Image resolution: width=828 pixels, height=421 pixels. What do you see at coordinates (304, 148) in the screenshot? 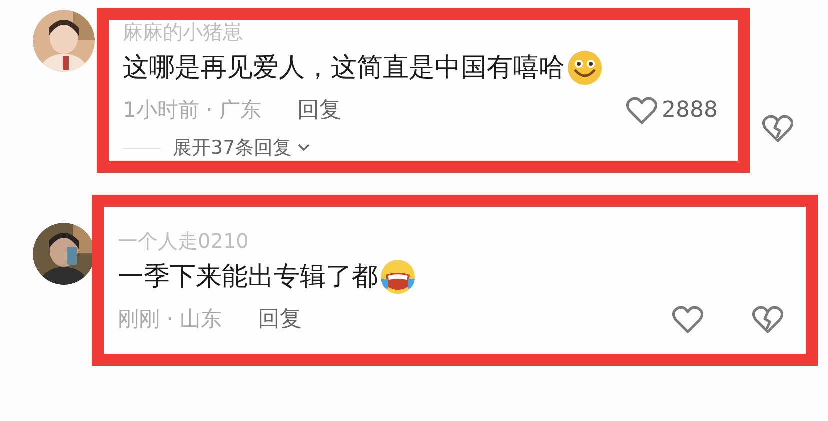
I see `chevron-down-icon` at bounding box center [304, 148].